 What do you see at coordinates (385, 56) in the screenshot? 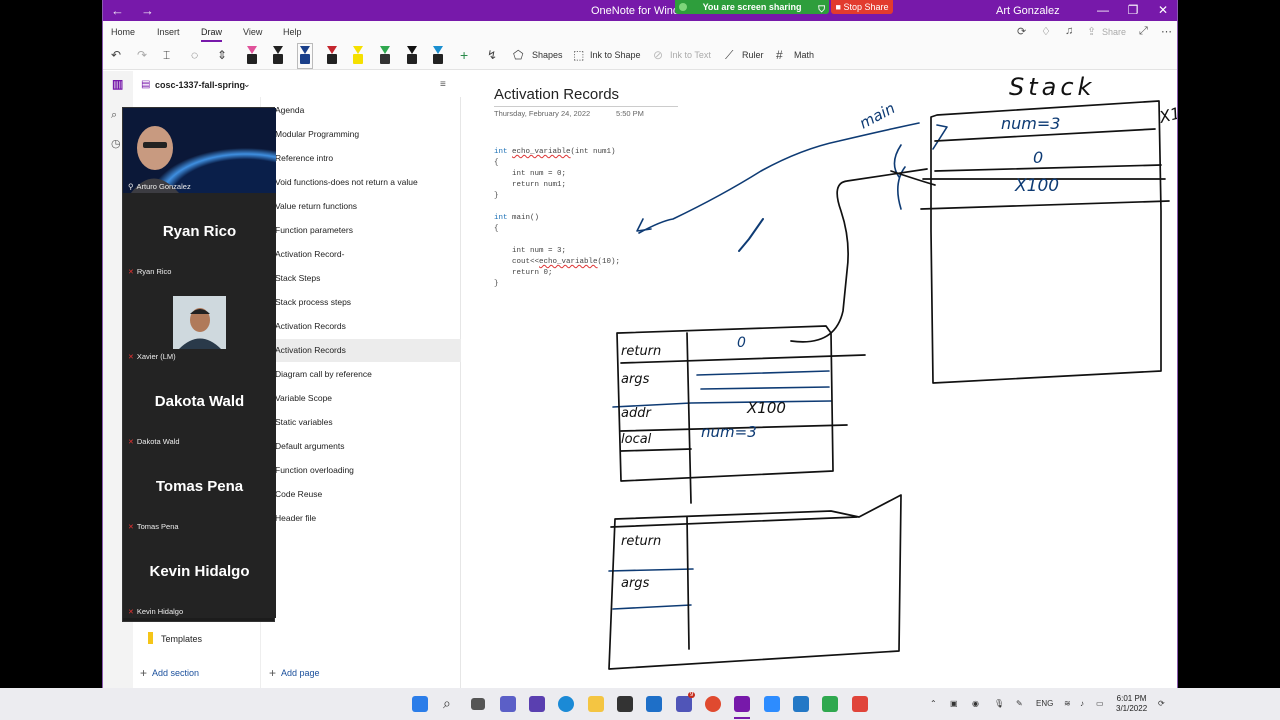
I see `highlighter-green` at bounding box center [385, 56].